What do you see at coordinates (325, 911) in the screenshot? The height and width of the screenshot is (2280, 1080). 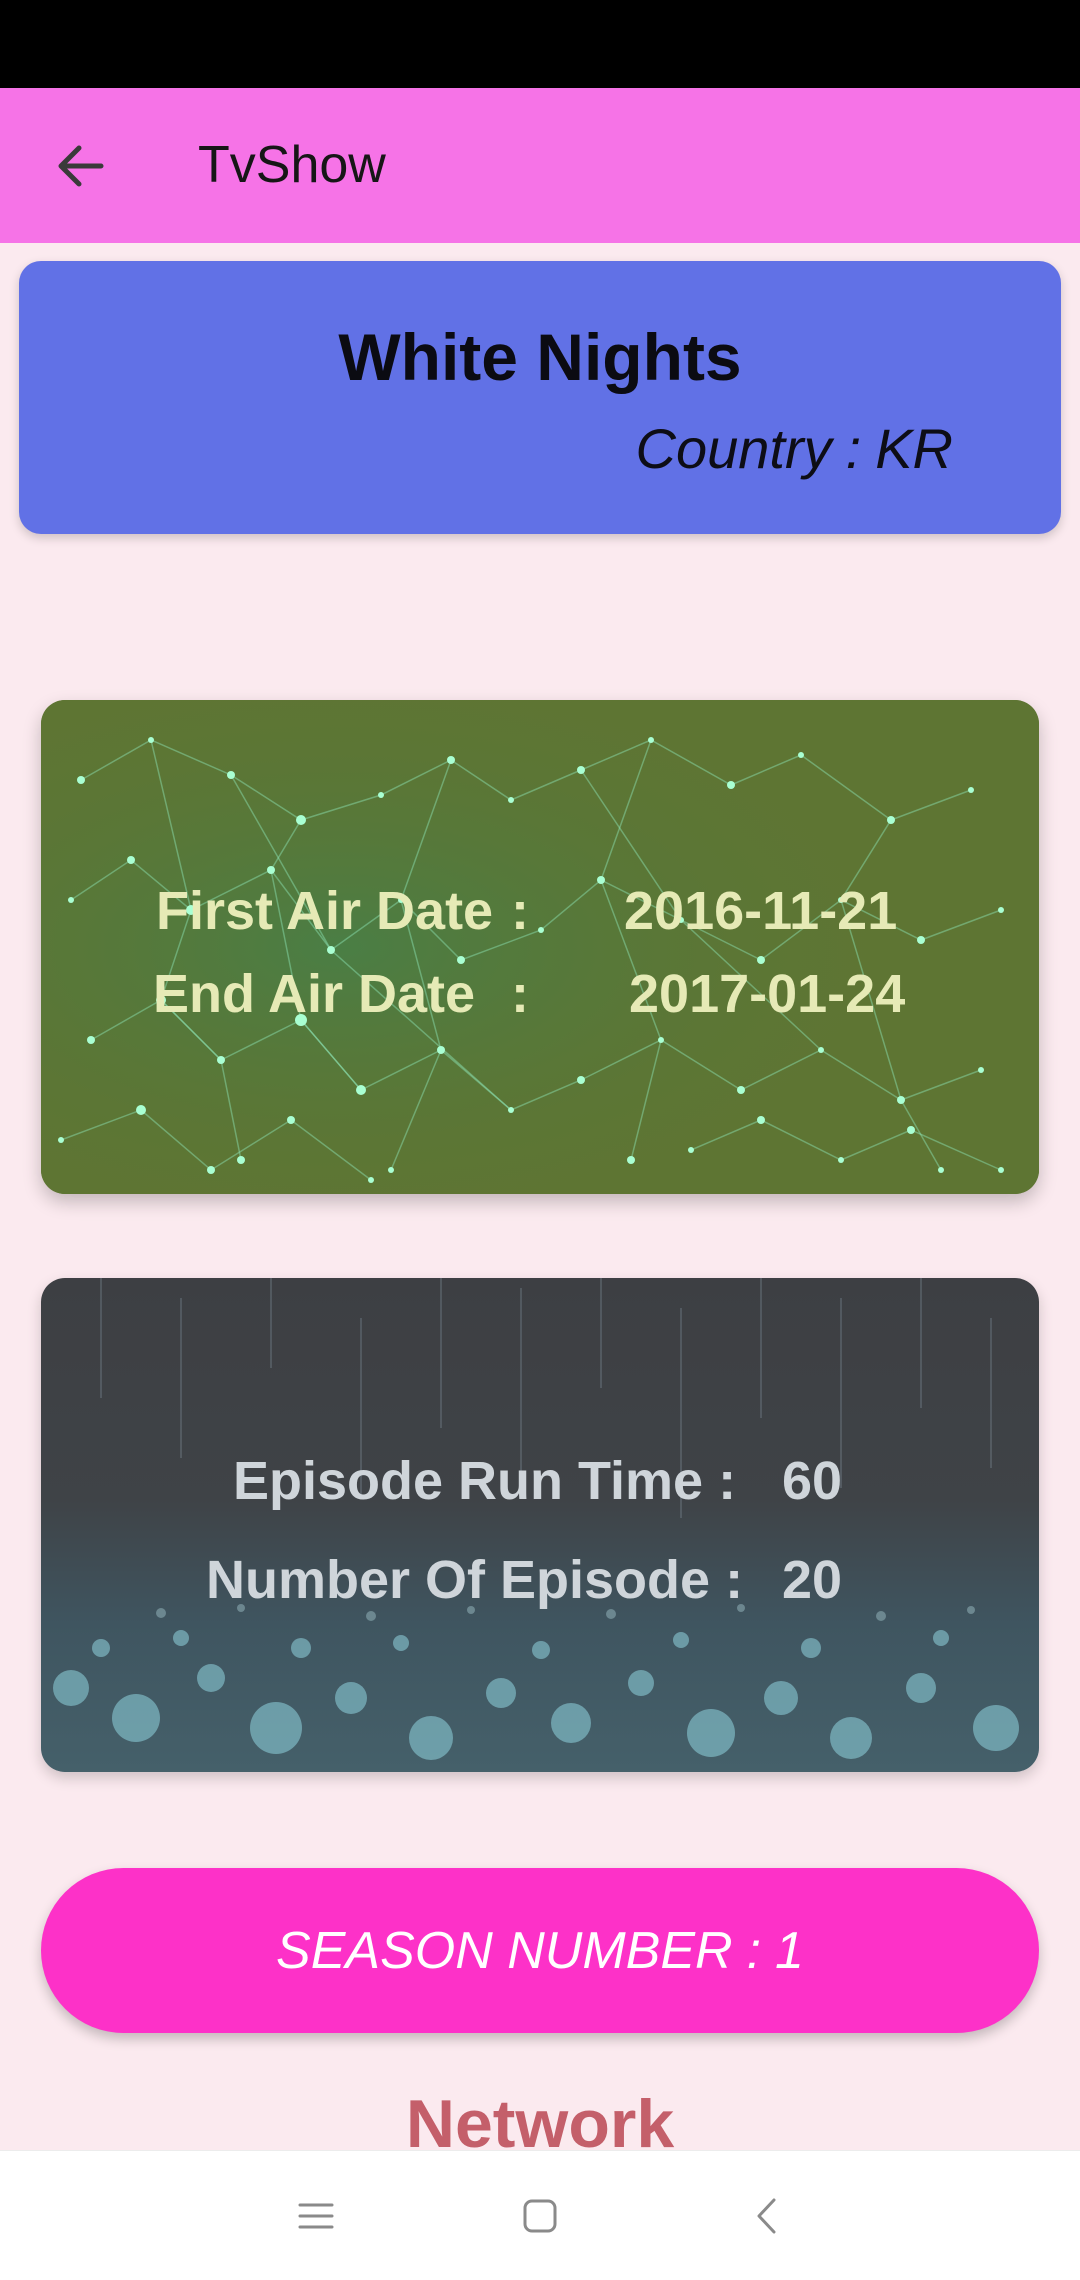 I see `first-air-date-label: First Air Date` at bounding box center [325, 911].